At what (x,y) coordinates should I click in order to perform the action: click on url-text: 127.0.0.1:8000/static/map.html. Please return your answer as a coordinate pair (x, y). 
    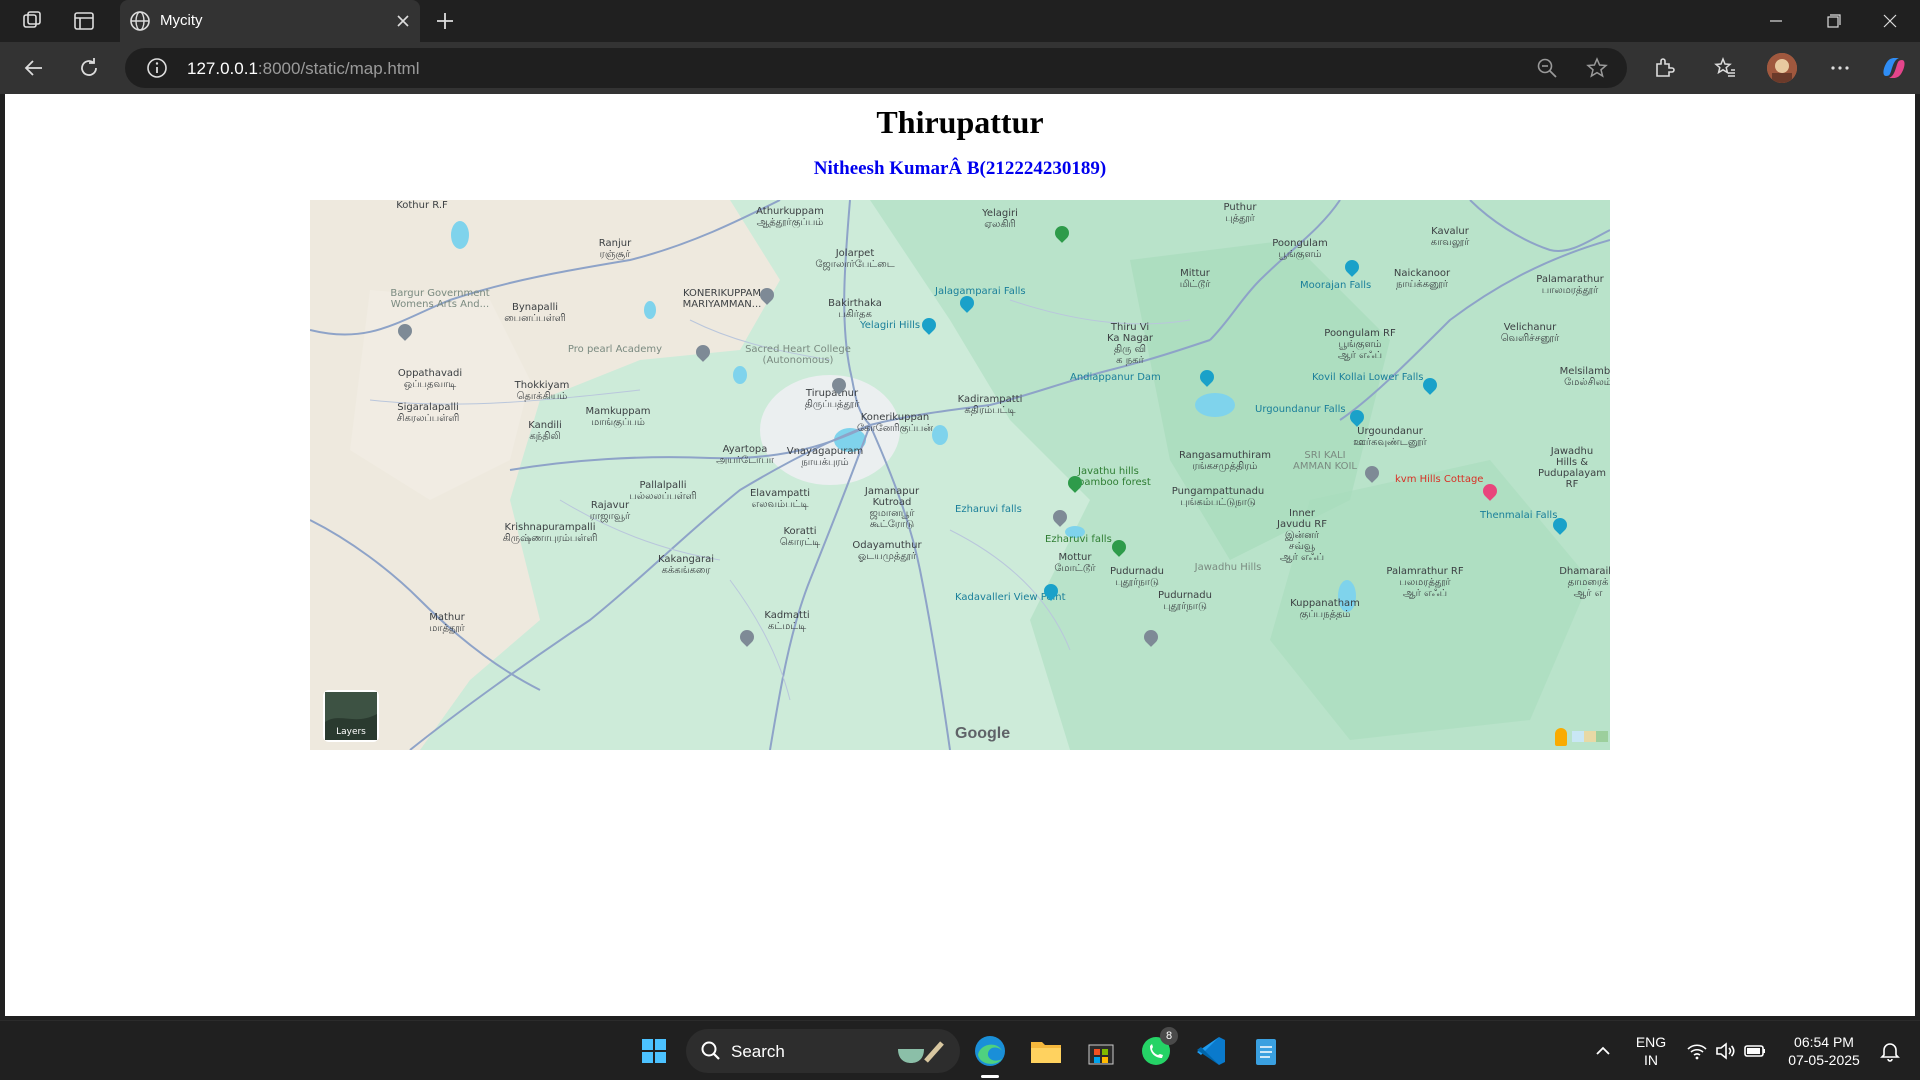
    Looking at the image, I should click on (303, 69).